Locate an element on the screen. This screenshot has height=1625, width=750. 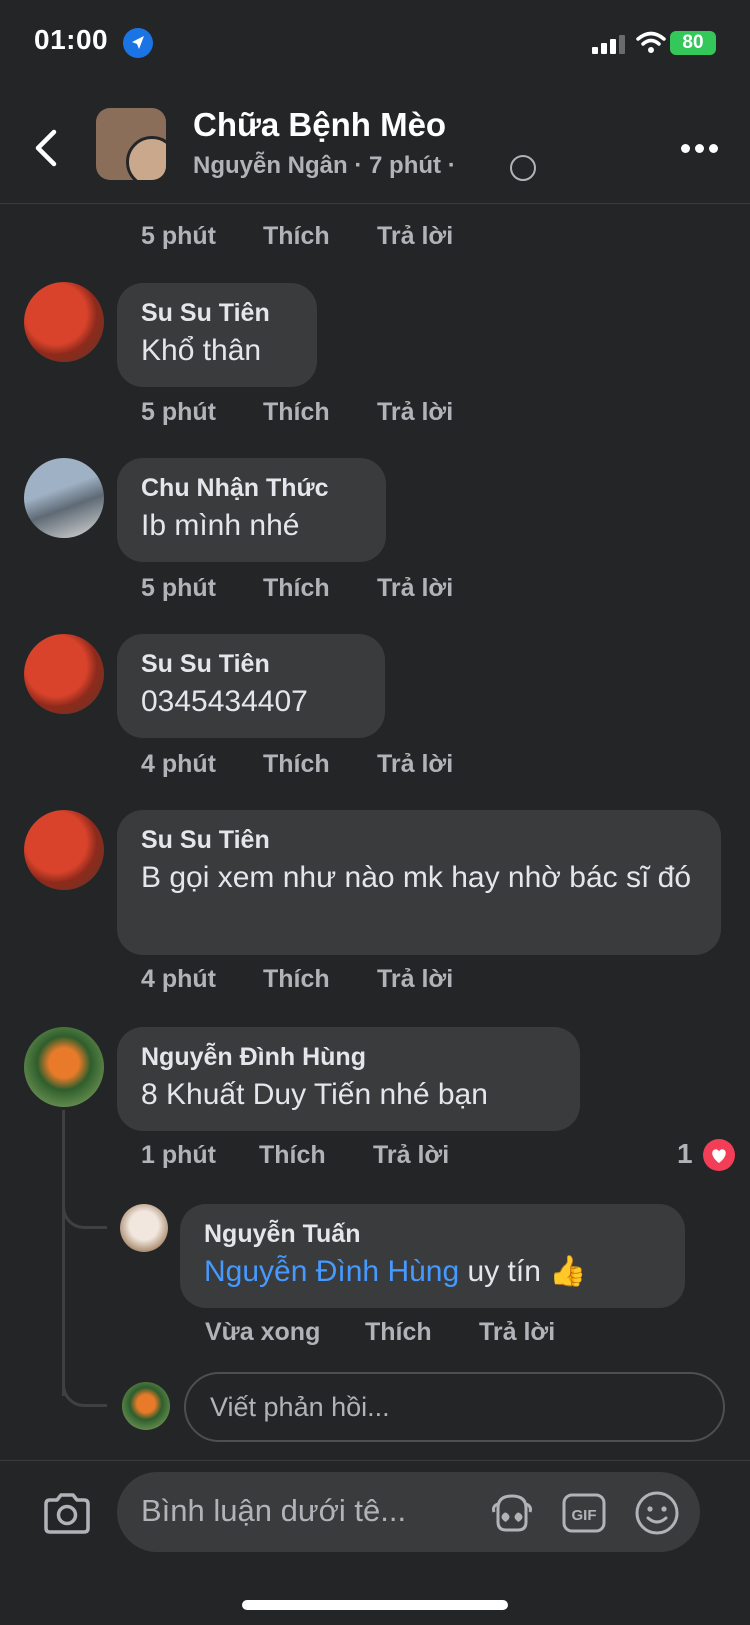
post-author: Nguyễn Ngân is located at coordinates (270, 165).